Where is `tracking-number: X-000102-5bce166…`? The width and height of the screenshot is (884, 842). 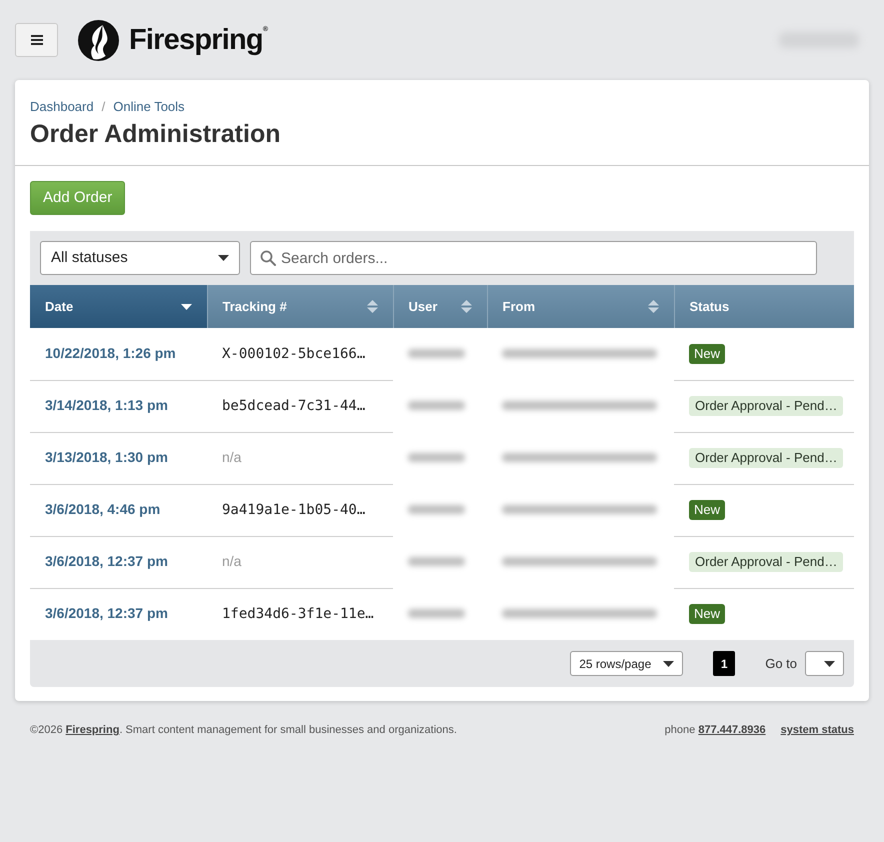 tracking-number: X-000102-5bce166… is located at coordinates (294, 354).